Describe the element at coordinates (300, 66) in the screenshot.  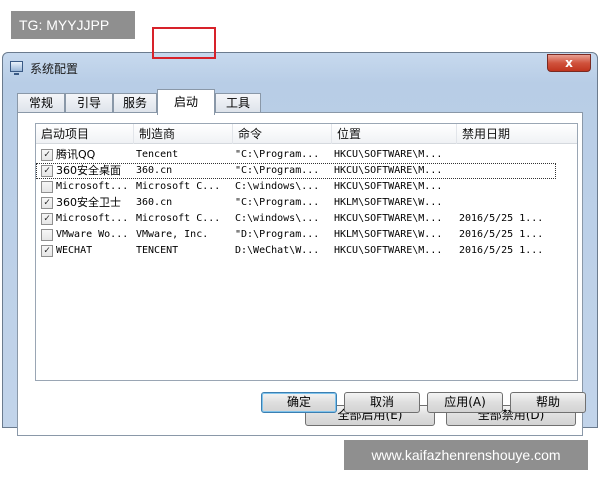
I see `title-bar: 系统配置 x` at that location.